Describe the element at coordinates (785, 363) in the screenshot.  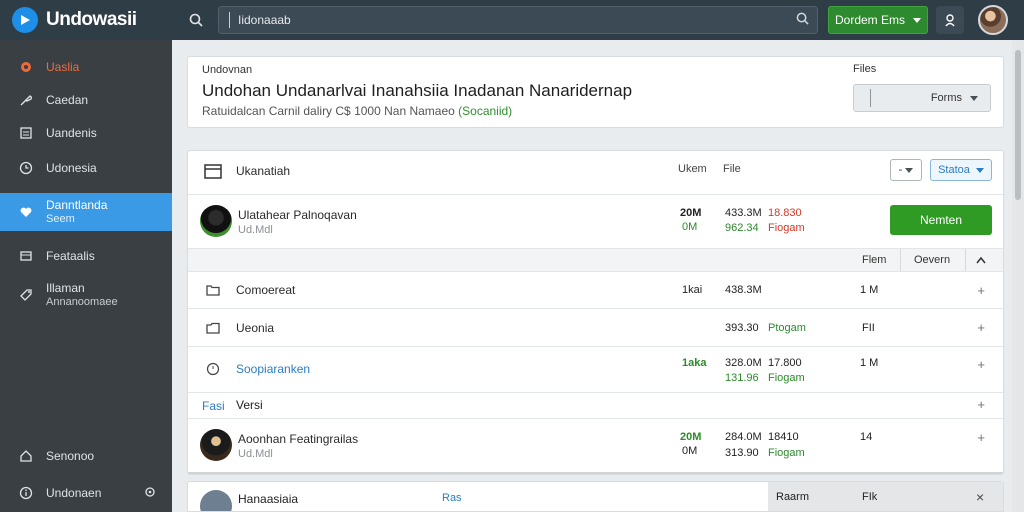
I see `row-value-3: 17.800` at that location.